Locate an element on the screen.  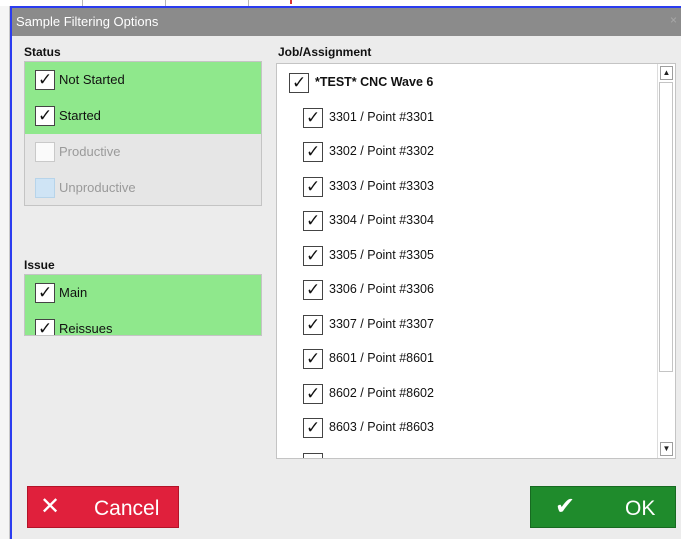
list-item: ✓ 8602 / Point #8602 is located at coordinates (467, 394).